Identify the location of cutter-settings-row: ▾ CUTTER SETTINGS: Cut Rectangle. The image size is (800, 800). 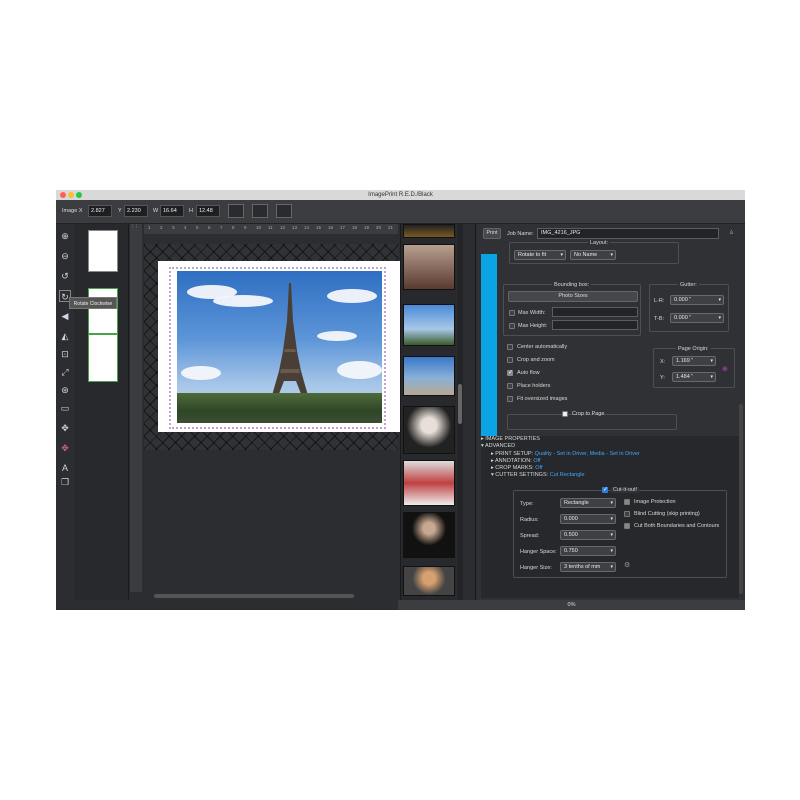
(617, 475).